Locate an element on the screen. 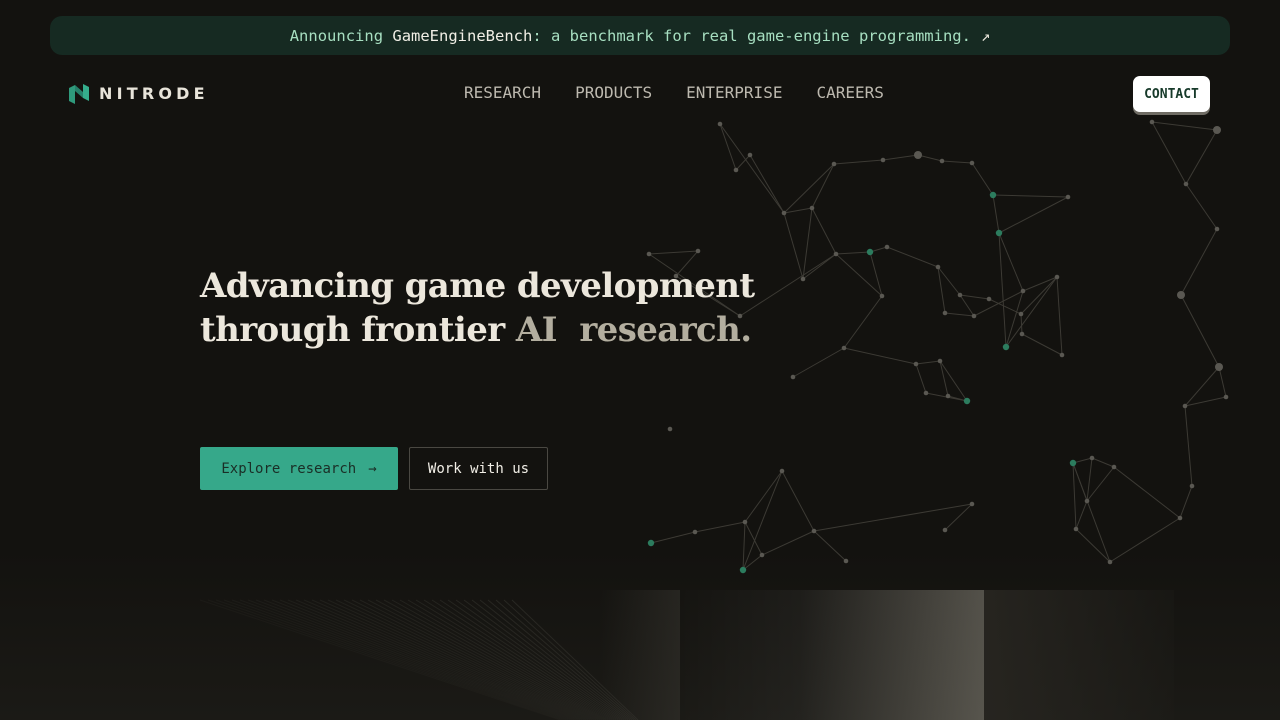  perspective-lines-decoration is located at coordinates (419, 659).